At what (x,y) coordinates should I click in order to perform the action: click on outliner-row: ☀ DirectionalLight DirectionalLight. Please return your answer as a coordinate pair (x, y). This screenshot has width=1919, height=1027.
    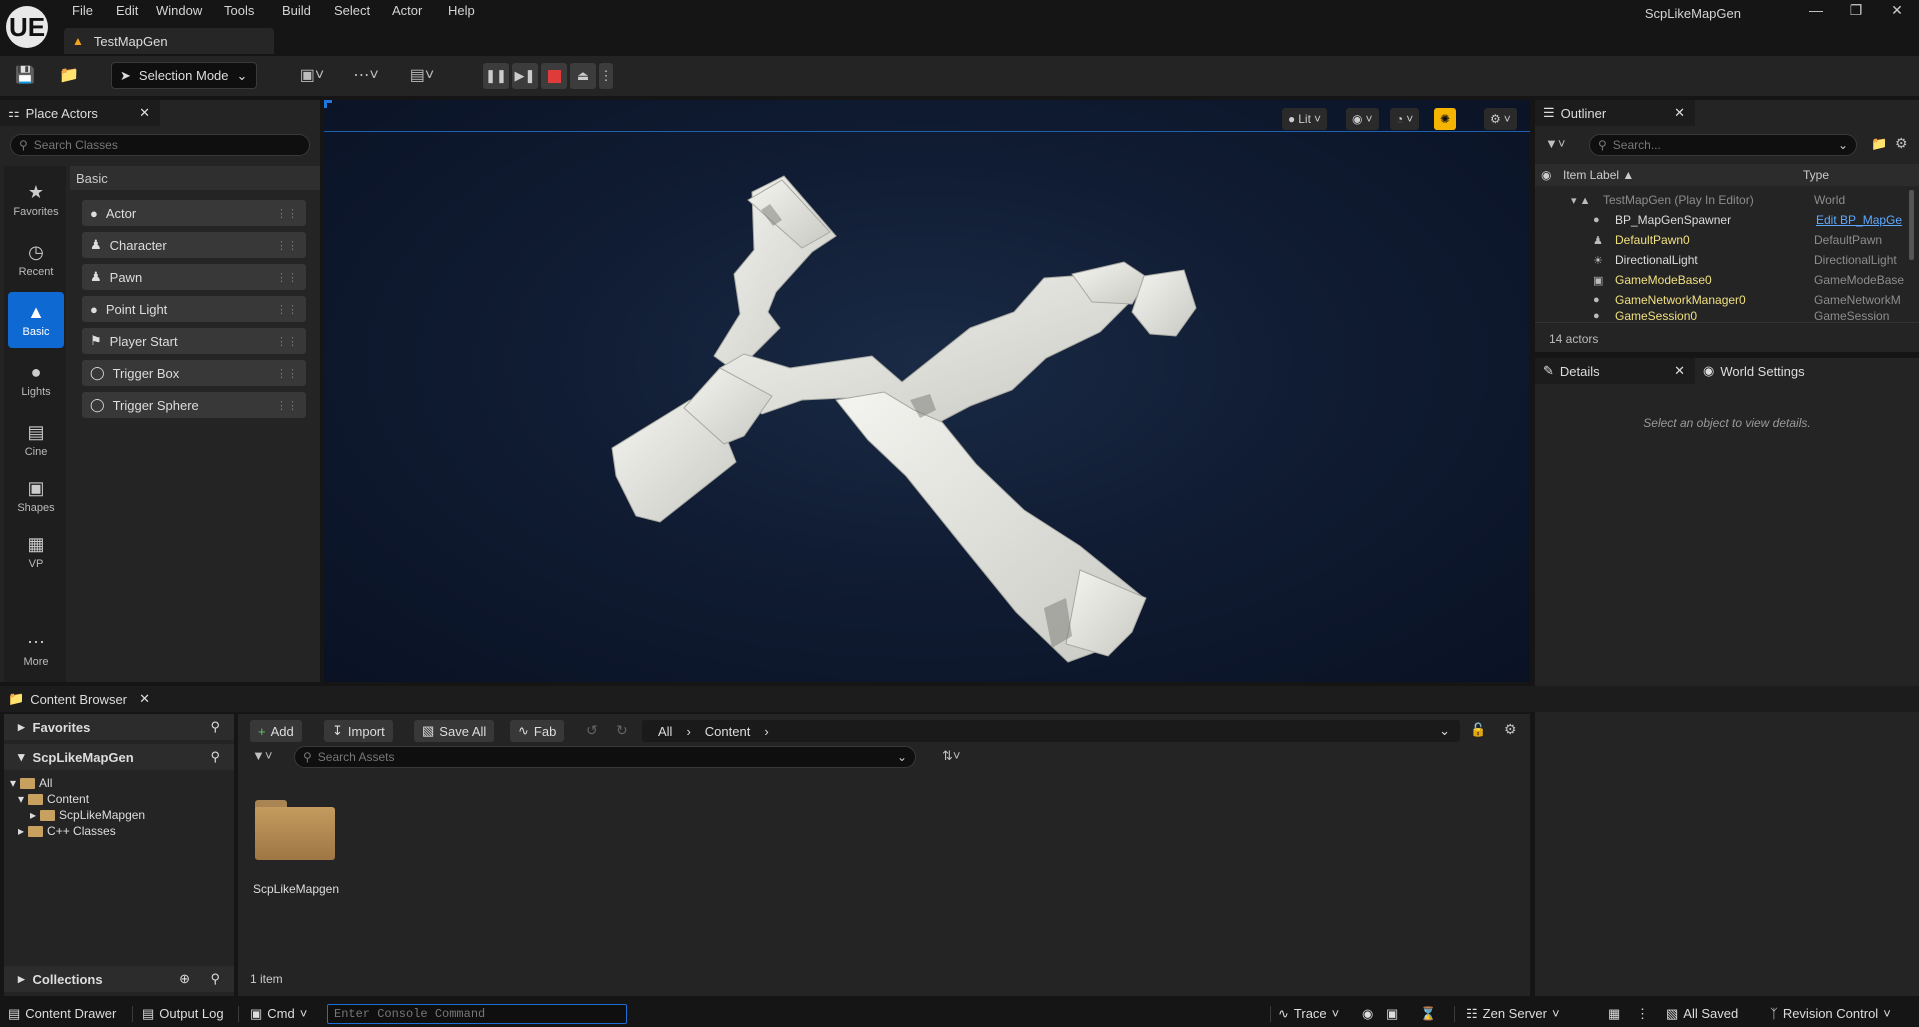
    Looking at the image, I should click on (1727, 260).